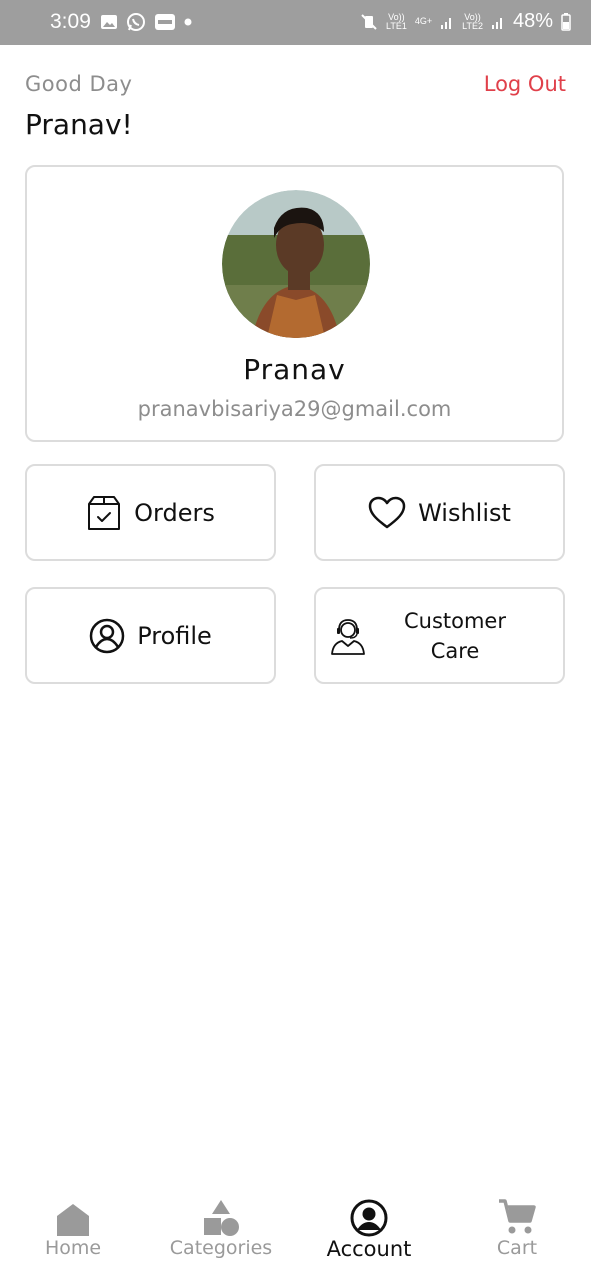 This screenshot has height=1280, width=591. Describe the element at coordinates (294, 409) in the screenshot. I see `profile-email: pranavbisariya29@gmail.com` at that location.